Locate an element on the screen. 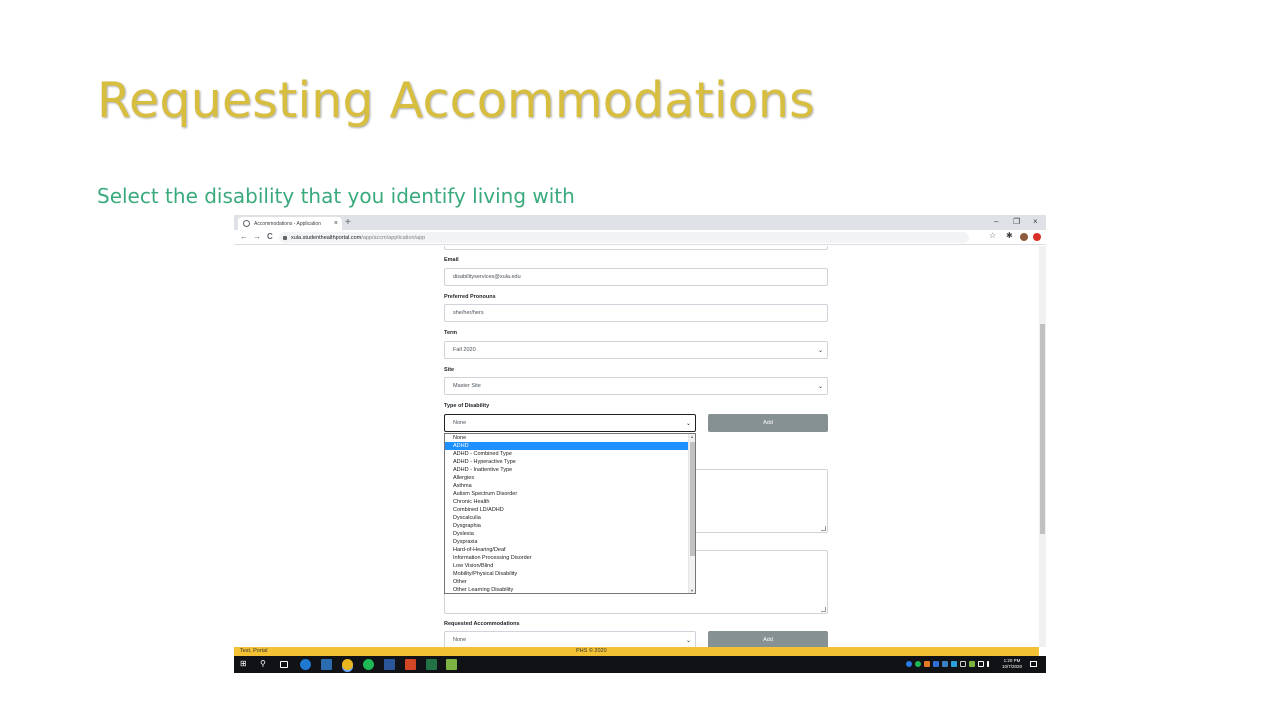  windows-taskbar: ⊞ ⚲ 1:20 PM 10/7/2020 is located at coordinates (640, 664).